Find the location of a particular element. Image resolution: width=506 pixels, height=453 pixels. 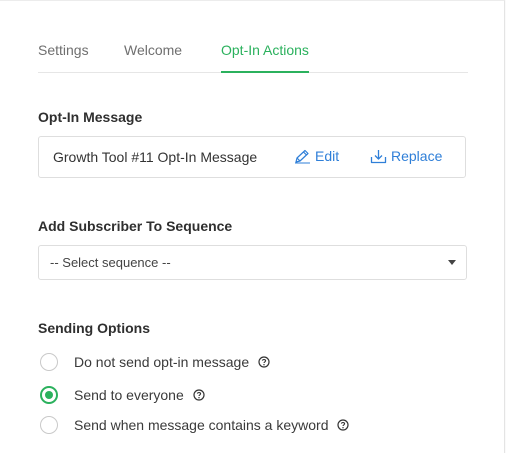

opt-in-message-name: Growth Tool #11 Opt-In Message is located at coordinates (155, 157).